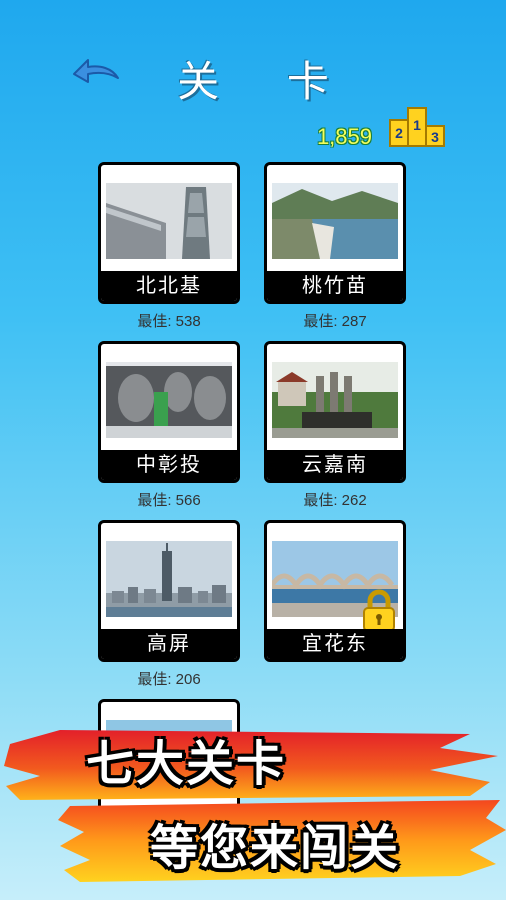 The image size is (506, 900). What do you see at coordinates (267, 81) in the screenshot?
I see `page-title: 关 卡` at bounding box center [267, 81].